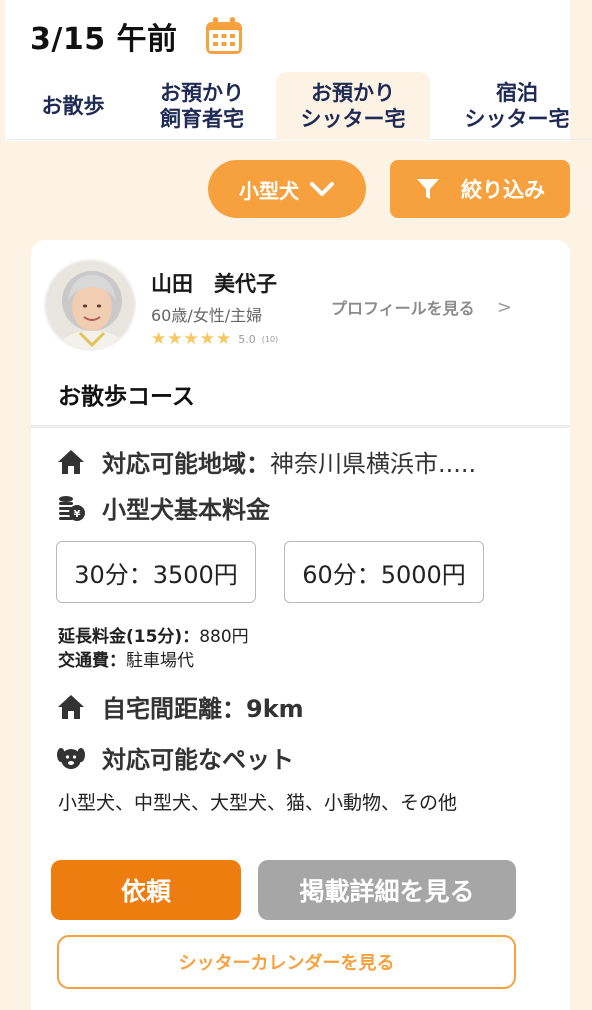 This screenshot has height=1010, width=592. I want to click on rating-stars: ★ ★ ★ ★ ★ 5.0 (10), so click(214, 339).